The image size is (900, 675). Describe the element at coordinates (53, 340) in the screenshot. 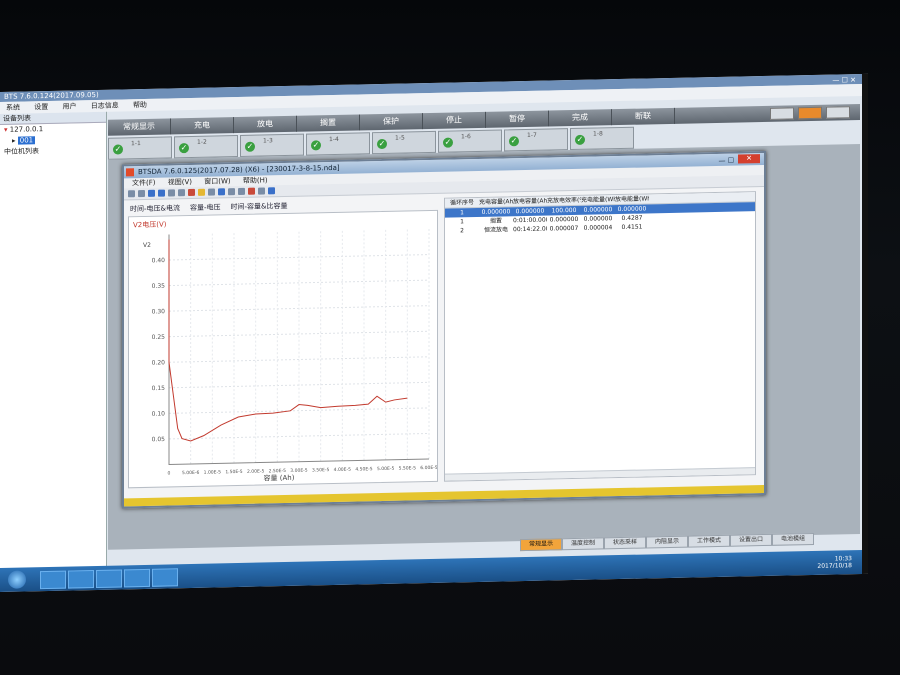

I see `device-tree-panel: 设备列表 ▾ 127.0.0.1 ▸ 001 中位机列表` at that location.